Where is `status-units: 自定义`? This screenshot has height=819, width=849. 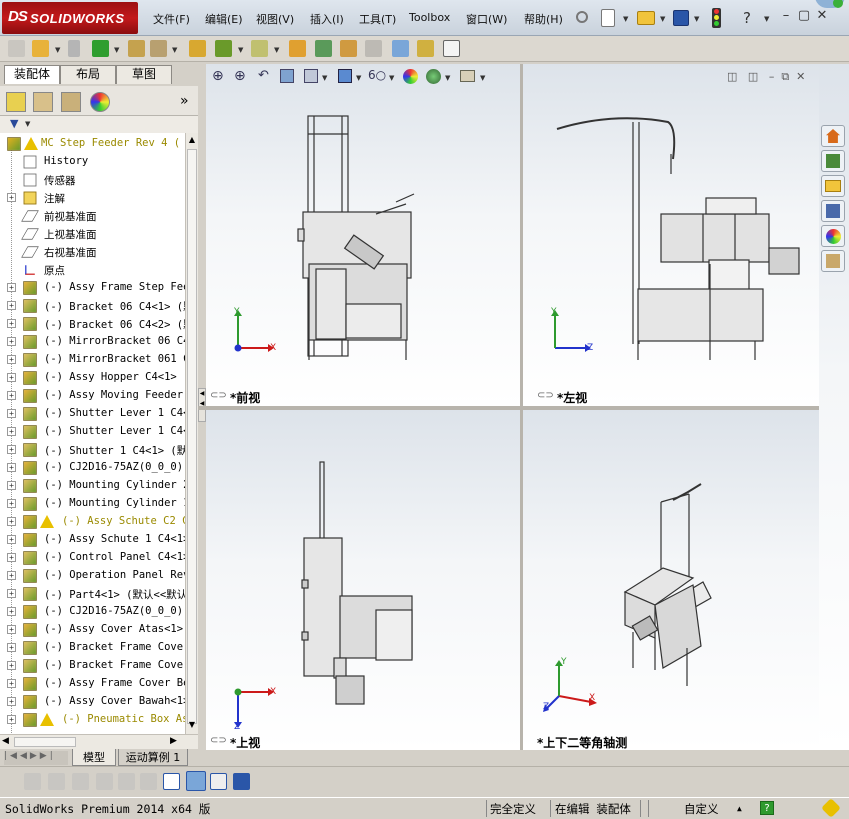 status-units: 自定义 is located at coordinates (701, 809).